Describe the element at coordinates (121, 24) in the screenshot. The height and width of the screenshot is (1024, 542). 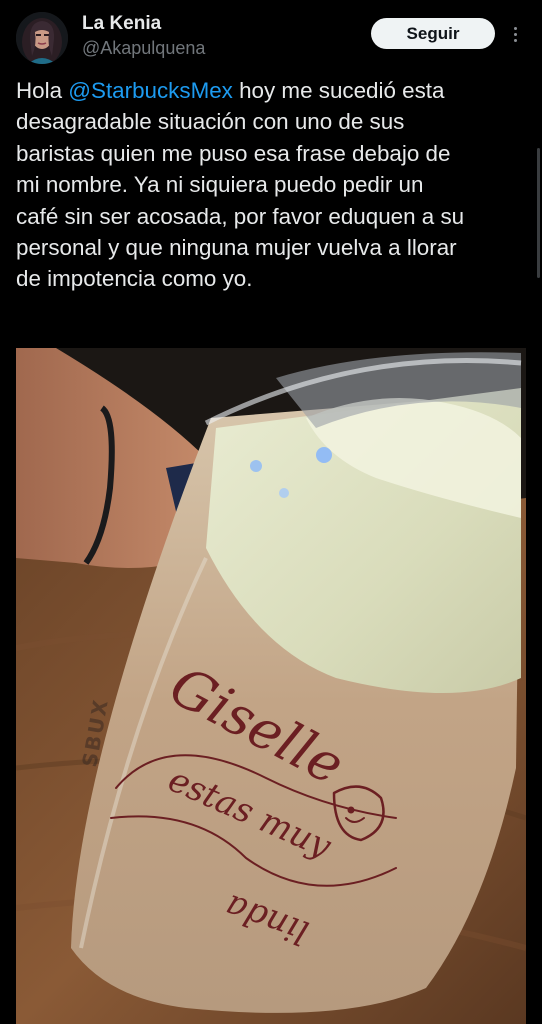
I see `display-name: La Kenia` at that location.